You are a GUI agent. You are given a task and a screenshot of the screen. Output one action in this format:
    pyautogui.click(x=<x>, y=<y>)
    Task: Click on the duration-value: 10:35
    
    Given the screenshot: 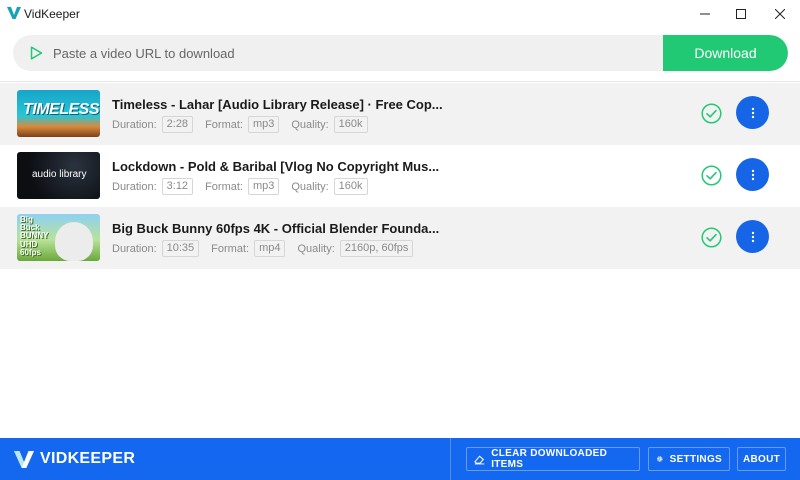 What is the action you would take?
    pyautogui.click(x=180, y=248)
    